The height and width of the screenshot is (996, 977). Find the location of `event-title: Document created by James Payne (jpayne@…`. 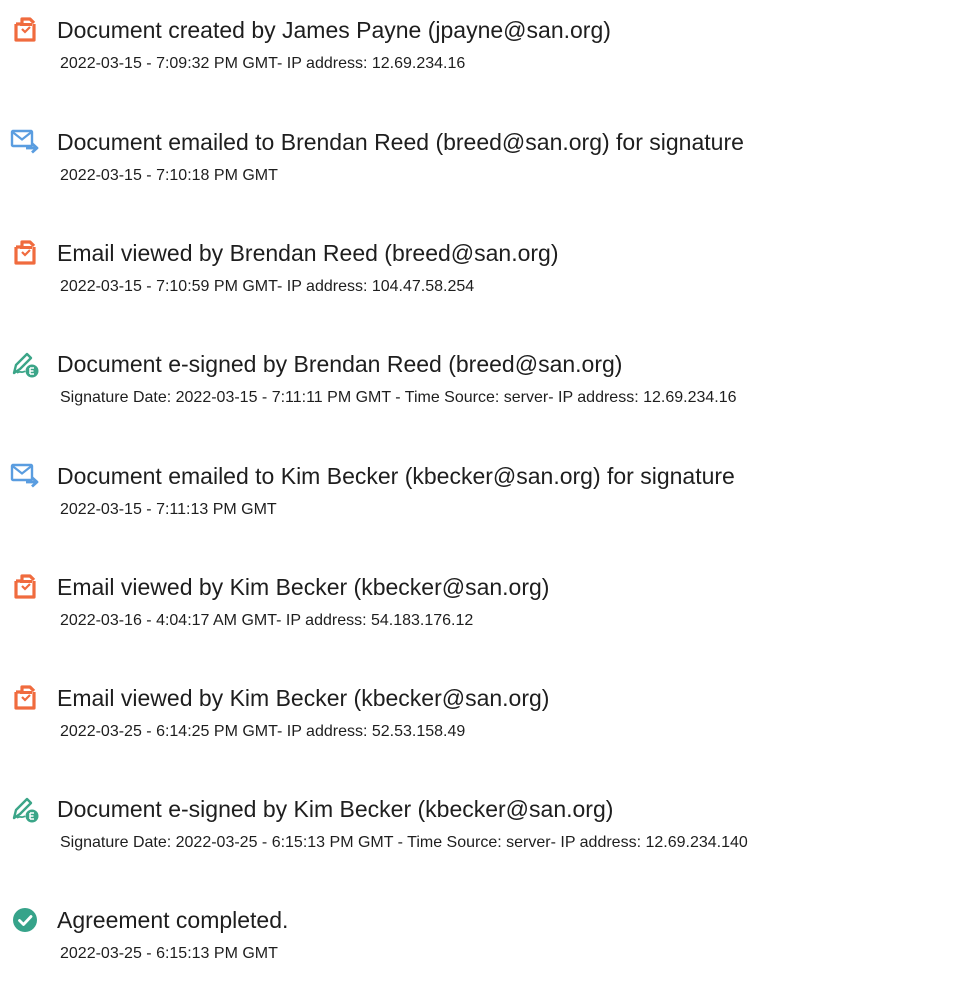

event-title: Document created by James Payne (jpayne@… is located at coordinates (334, 30).